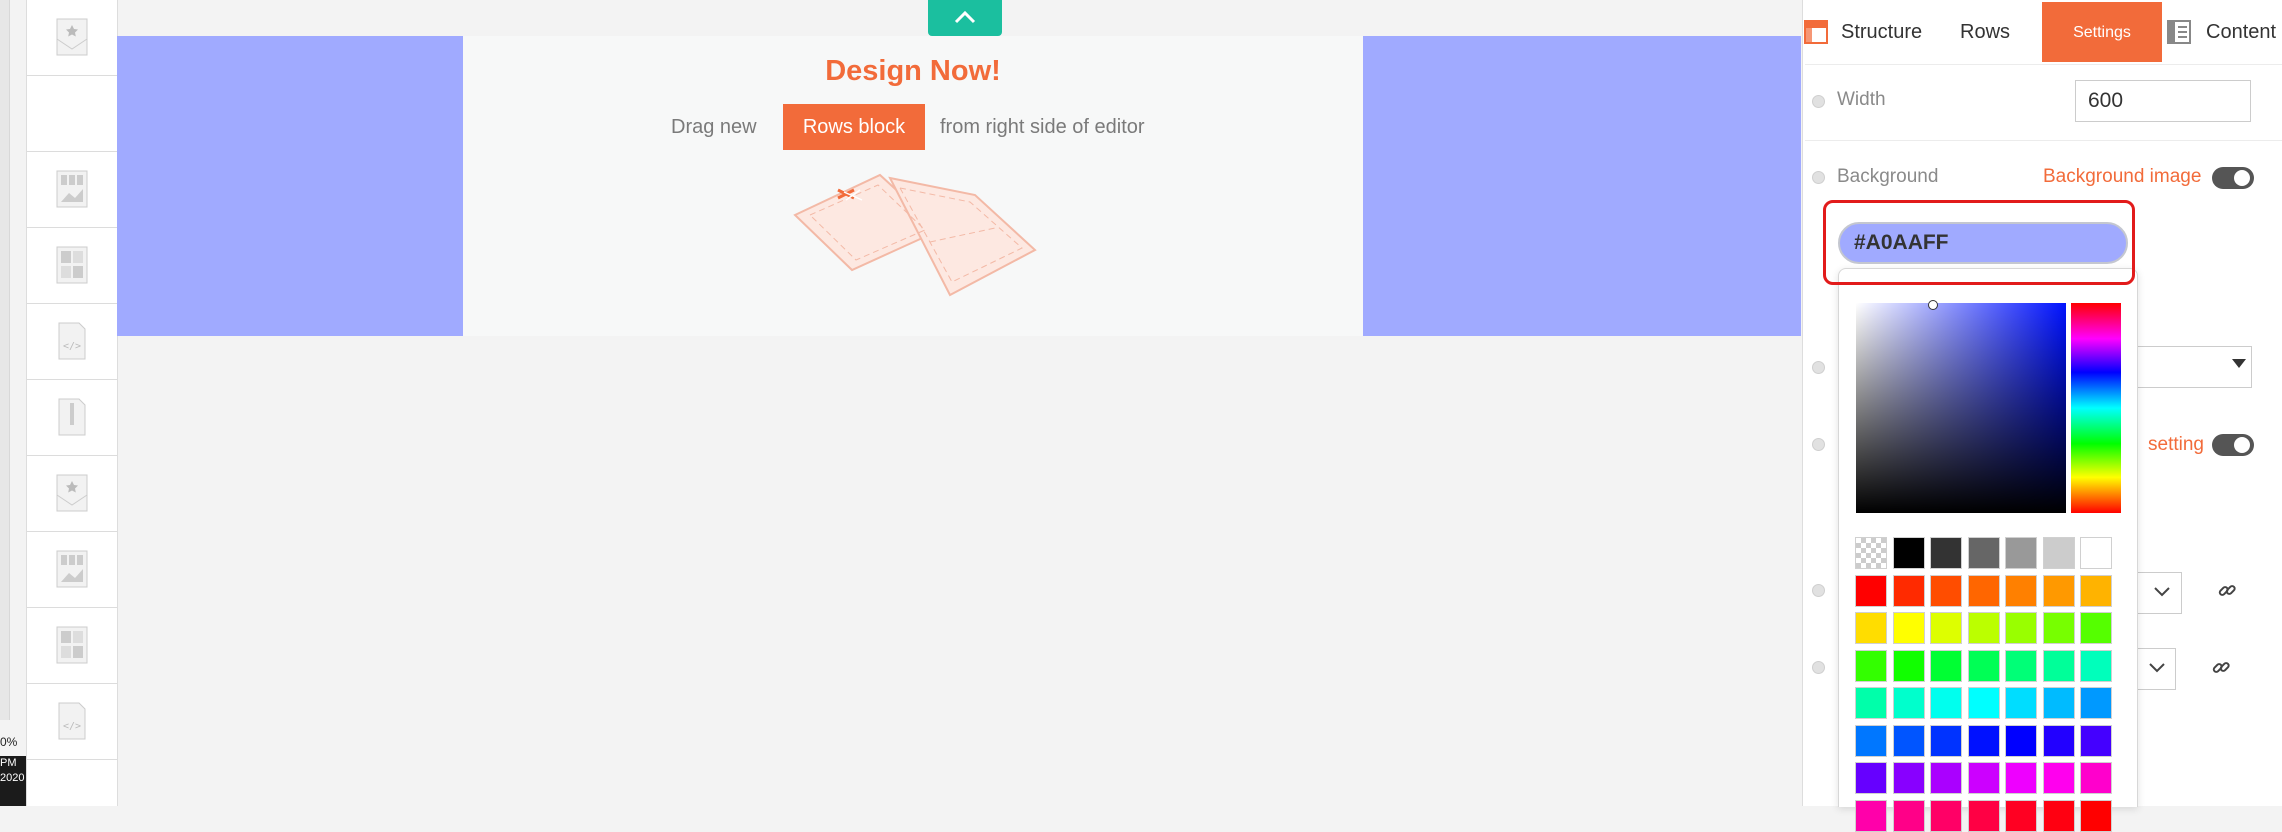  What do you see at coordinates (2241, 31) in the screenshot?
I see `tab-content: Content` at bounding box center [2241, 31].